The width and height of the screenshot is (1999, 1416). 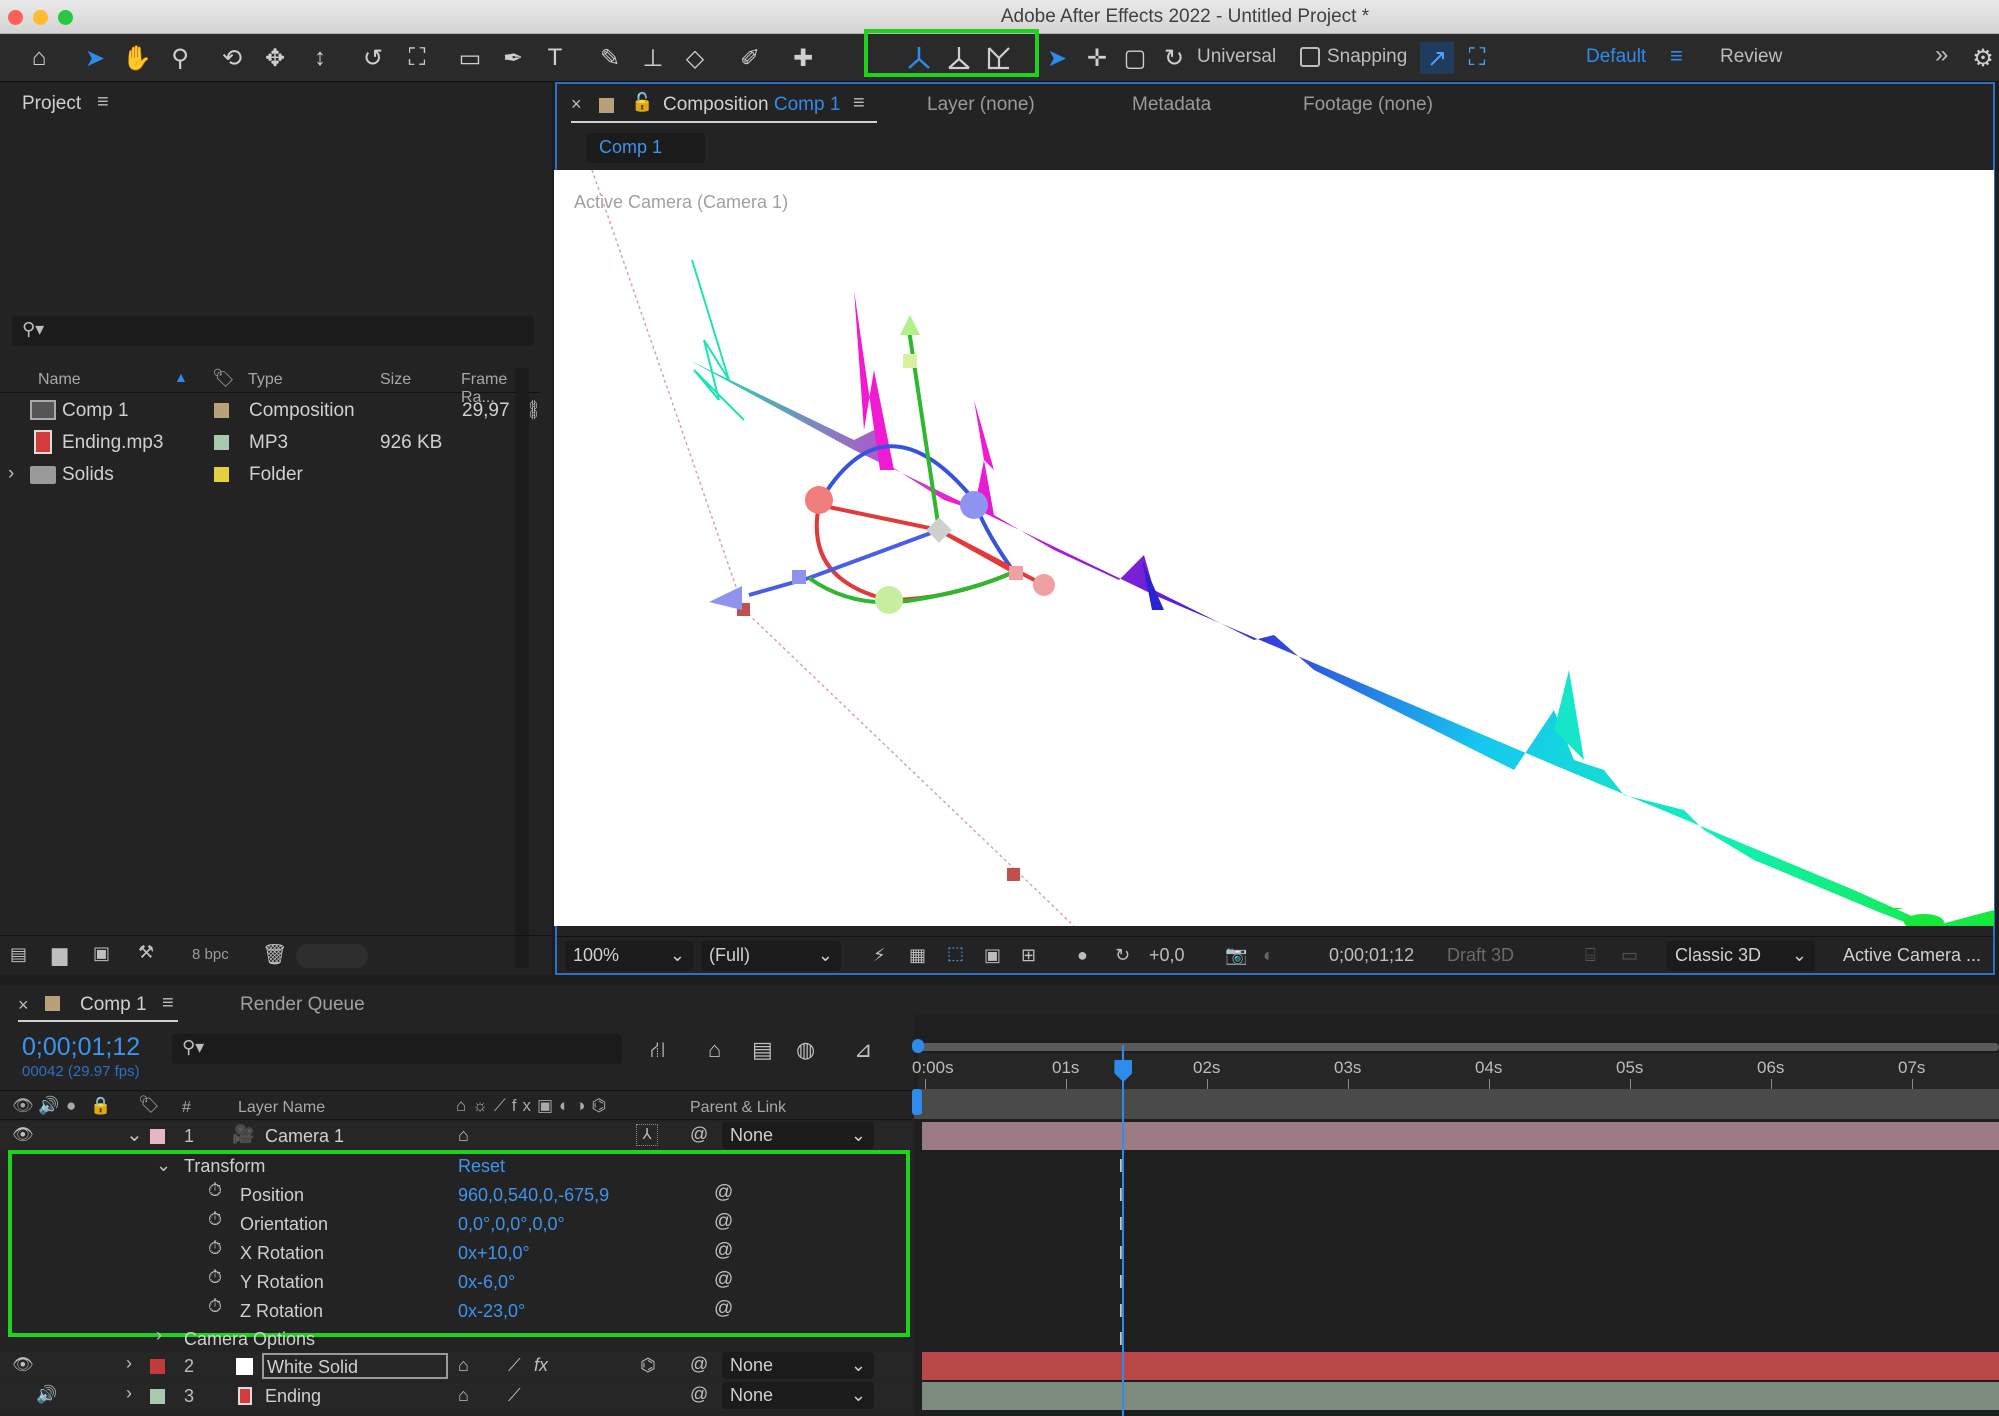 What do you see at coordinates (113, 1005) in the screenshot?
I see `tab-comp1: Comp 1` at bounding box center [113, 1005].